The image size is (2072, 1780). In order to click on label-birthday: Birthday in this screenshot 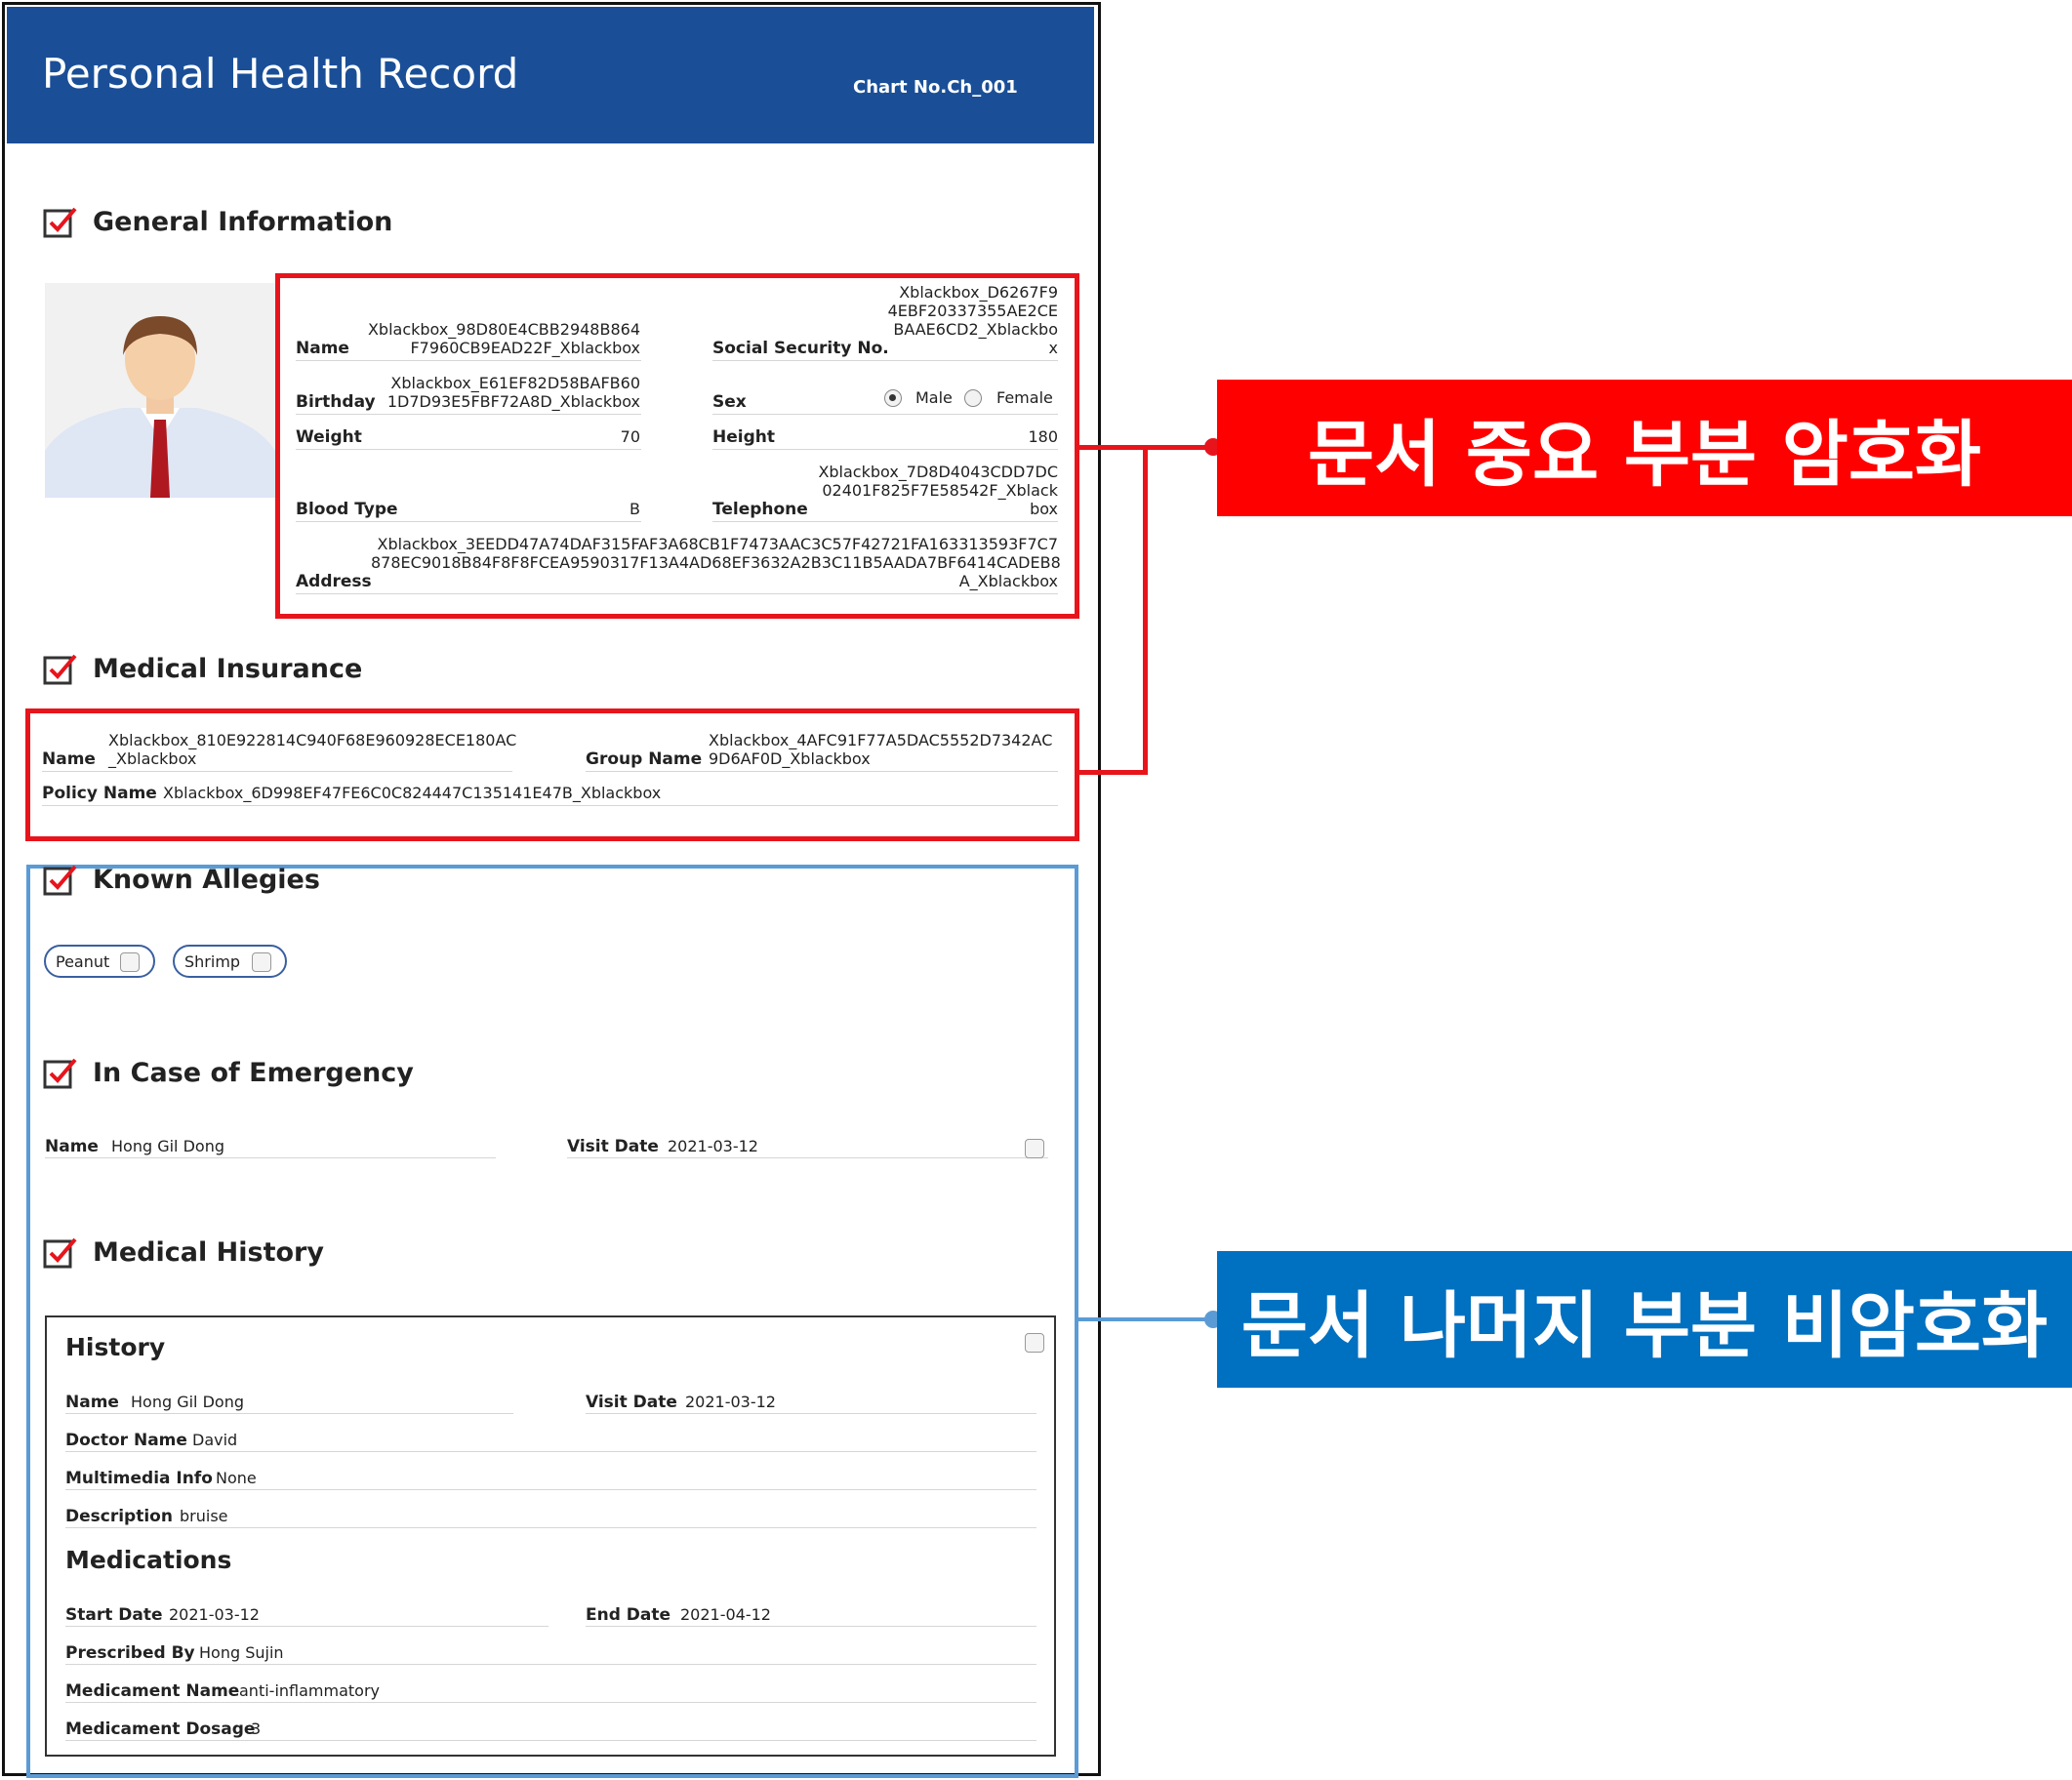, I will do `click(336, 402)`.